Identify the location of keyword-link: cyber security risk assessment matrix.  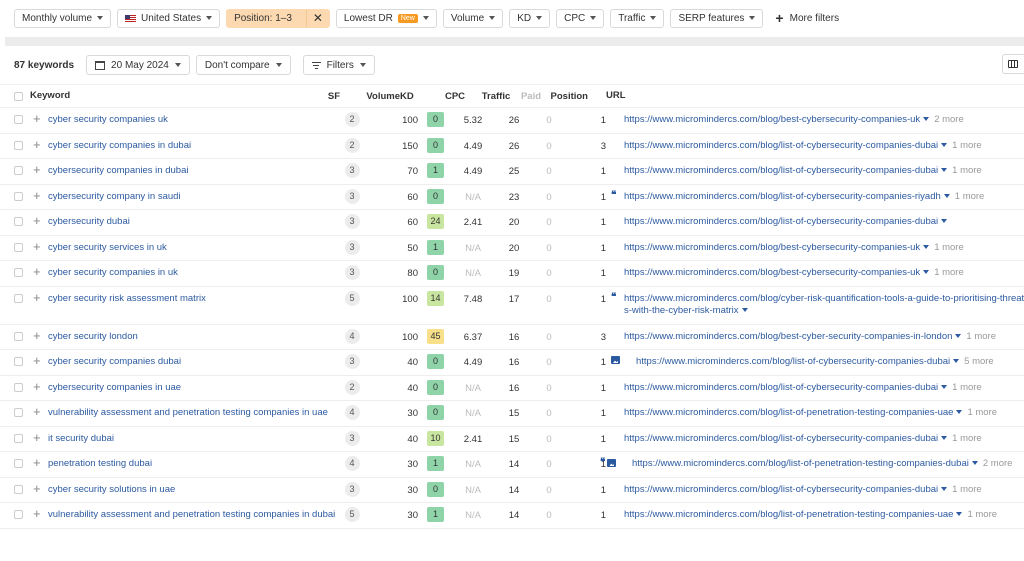
(193, 299).